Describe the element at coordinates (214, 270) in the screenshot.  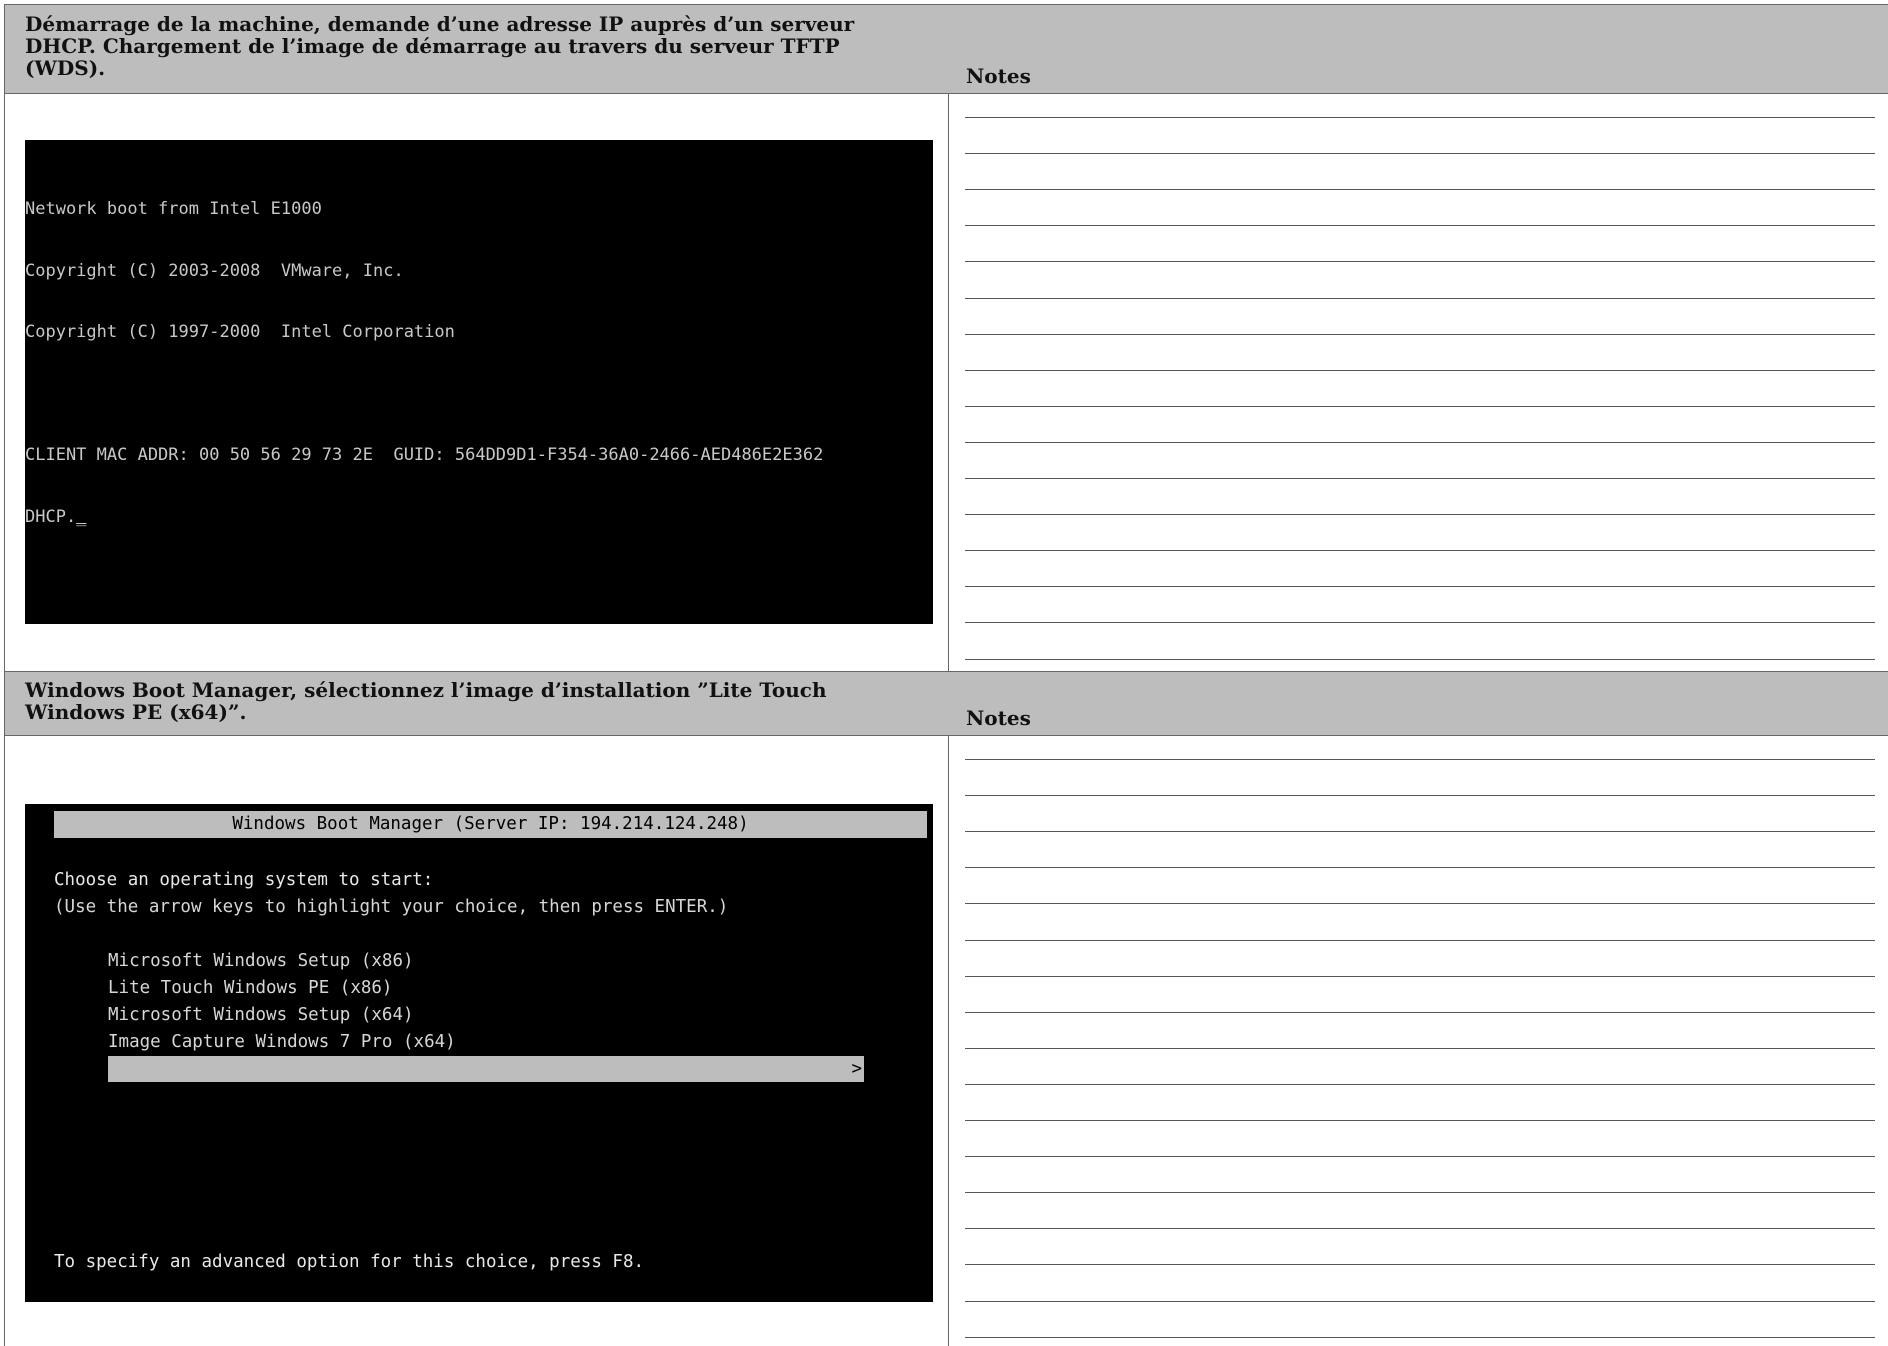
I see `console-line: Copyright (C) 2003-2008 VMware, Inc.` at that location.